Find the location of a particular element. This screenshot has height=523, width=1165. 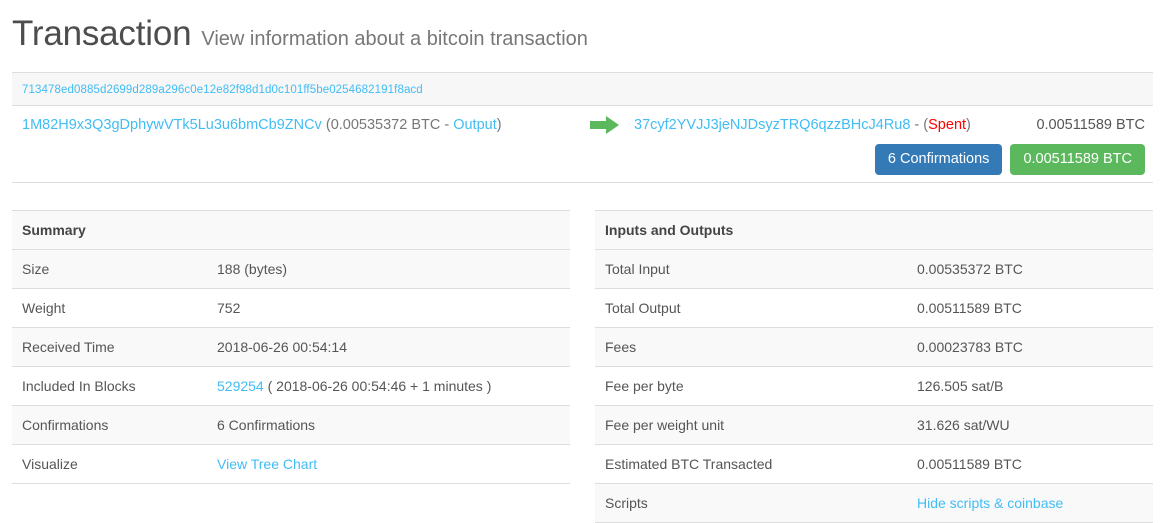

summary-panel-title: Summary is located at coordinates (291, 230).